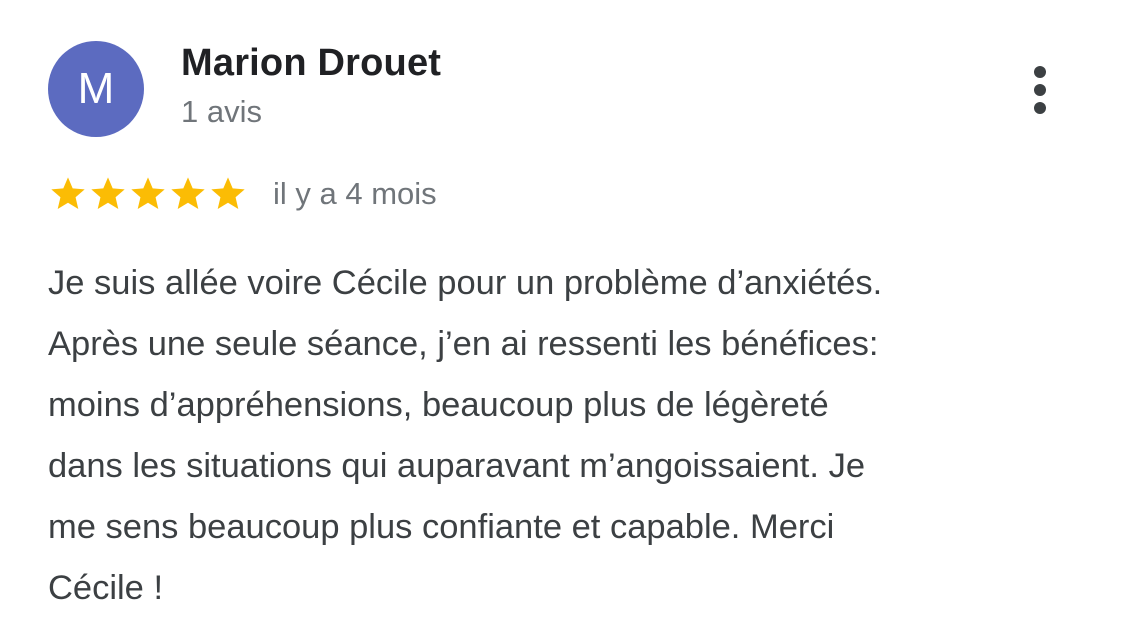 This screenshot has height=633, width=1125. Describe the element at coordinates (106, 588) in the screenshot. I see `review-text-line: Cécile !` at that location.